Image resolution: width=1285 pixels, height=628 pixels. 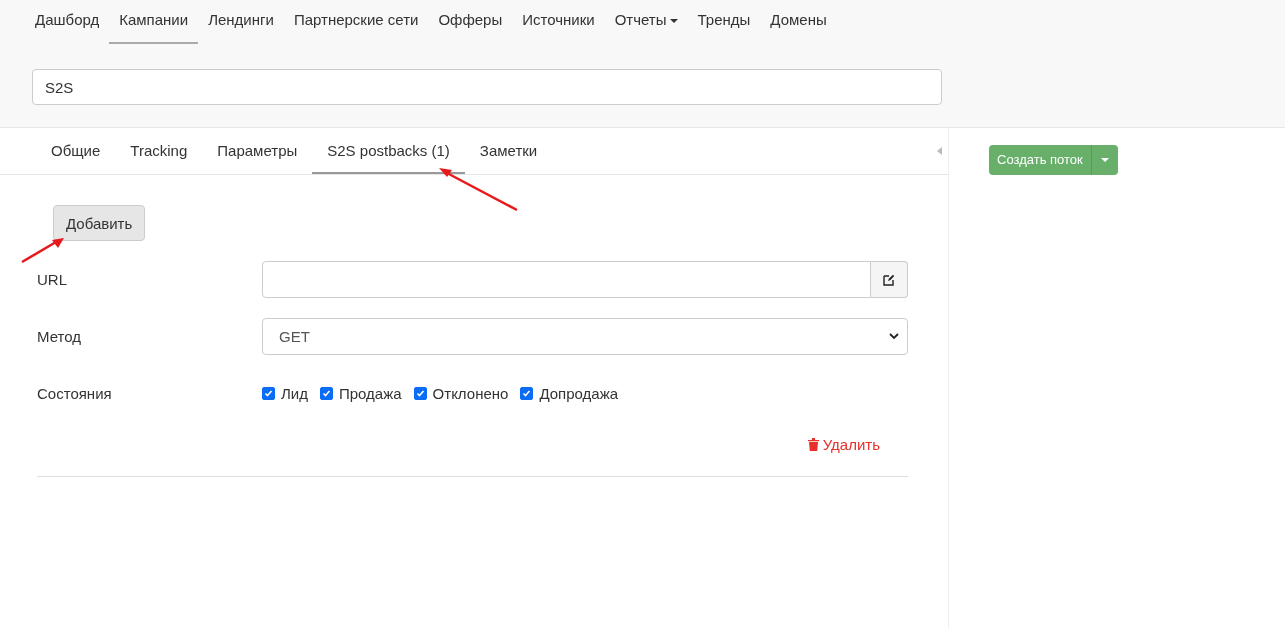 What do you see at coordinates (894, 336) in the screenshot?
I see `chevron-down-icon` at bounding box center [894, 336].